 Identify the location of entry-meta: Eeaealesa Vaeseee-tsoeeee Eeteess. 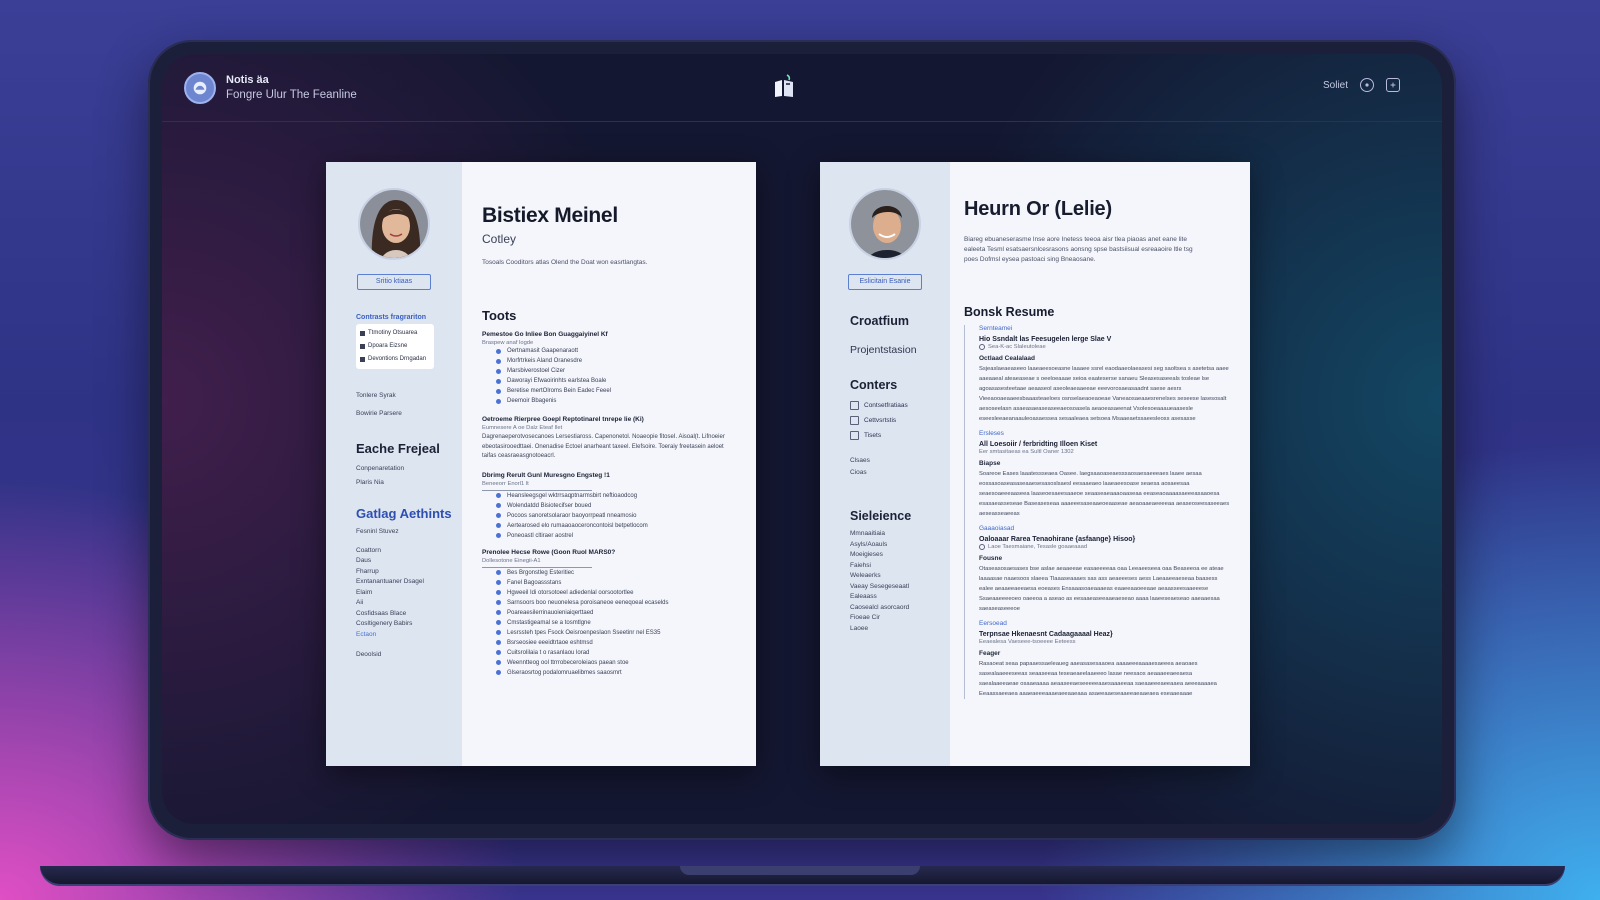
(1105, 642).